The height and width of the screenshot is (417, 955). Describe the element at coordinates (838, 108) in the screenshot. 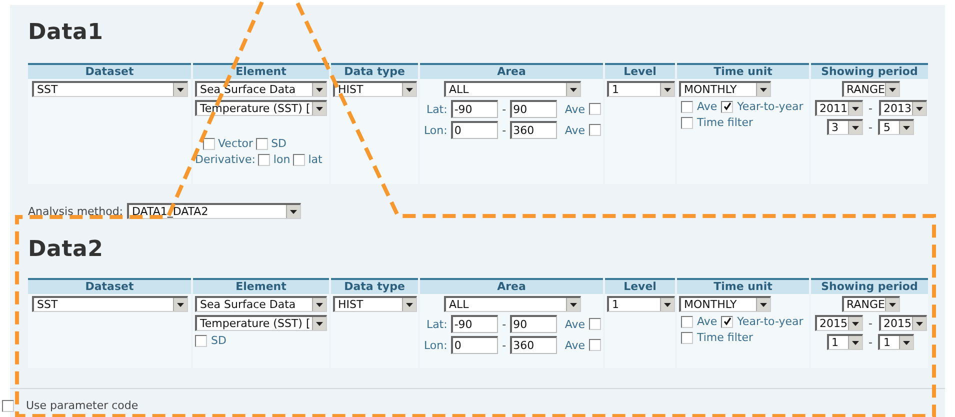

I see `dropdown: 2011` at that location.